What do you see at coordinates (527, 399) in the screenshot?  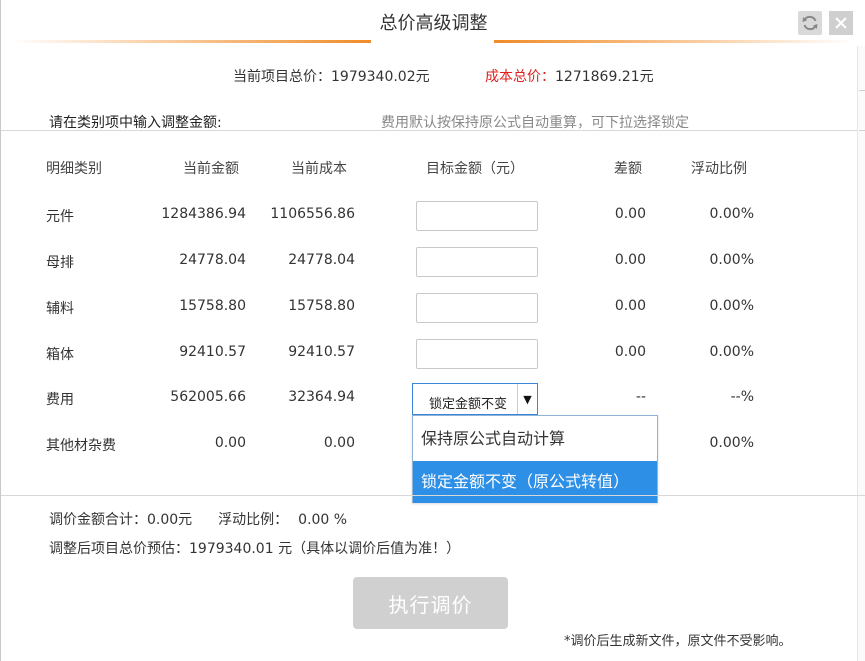 I see `chevron-down-icon: ▼` at bounding box center [527, 399].